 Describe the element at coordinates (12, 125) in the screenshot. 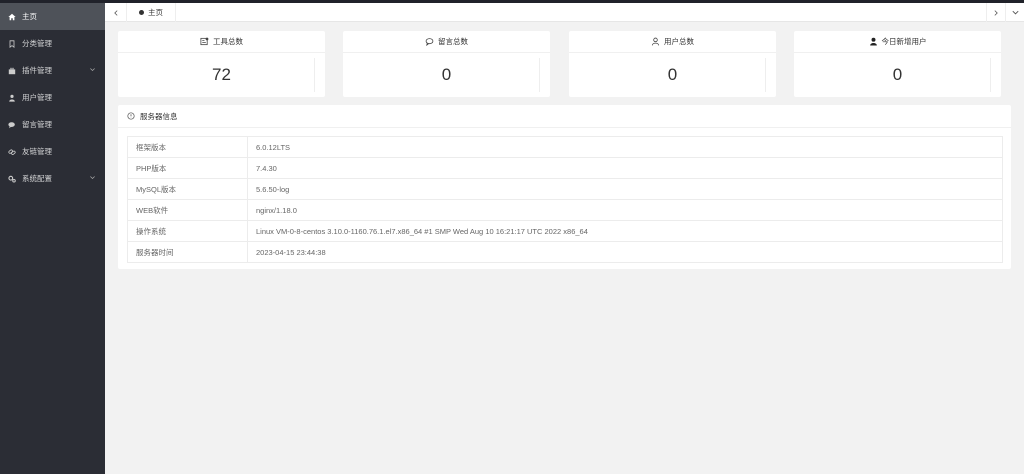

I see `chat-icon` at that location.